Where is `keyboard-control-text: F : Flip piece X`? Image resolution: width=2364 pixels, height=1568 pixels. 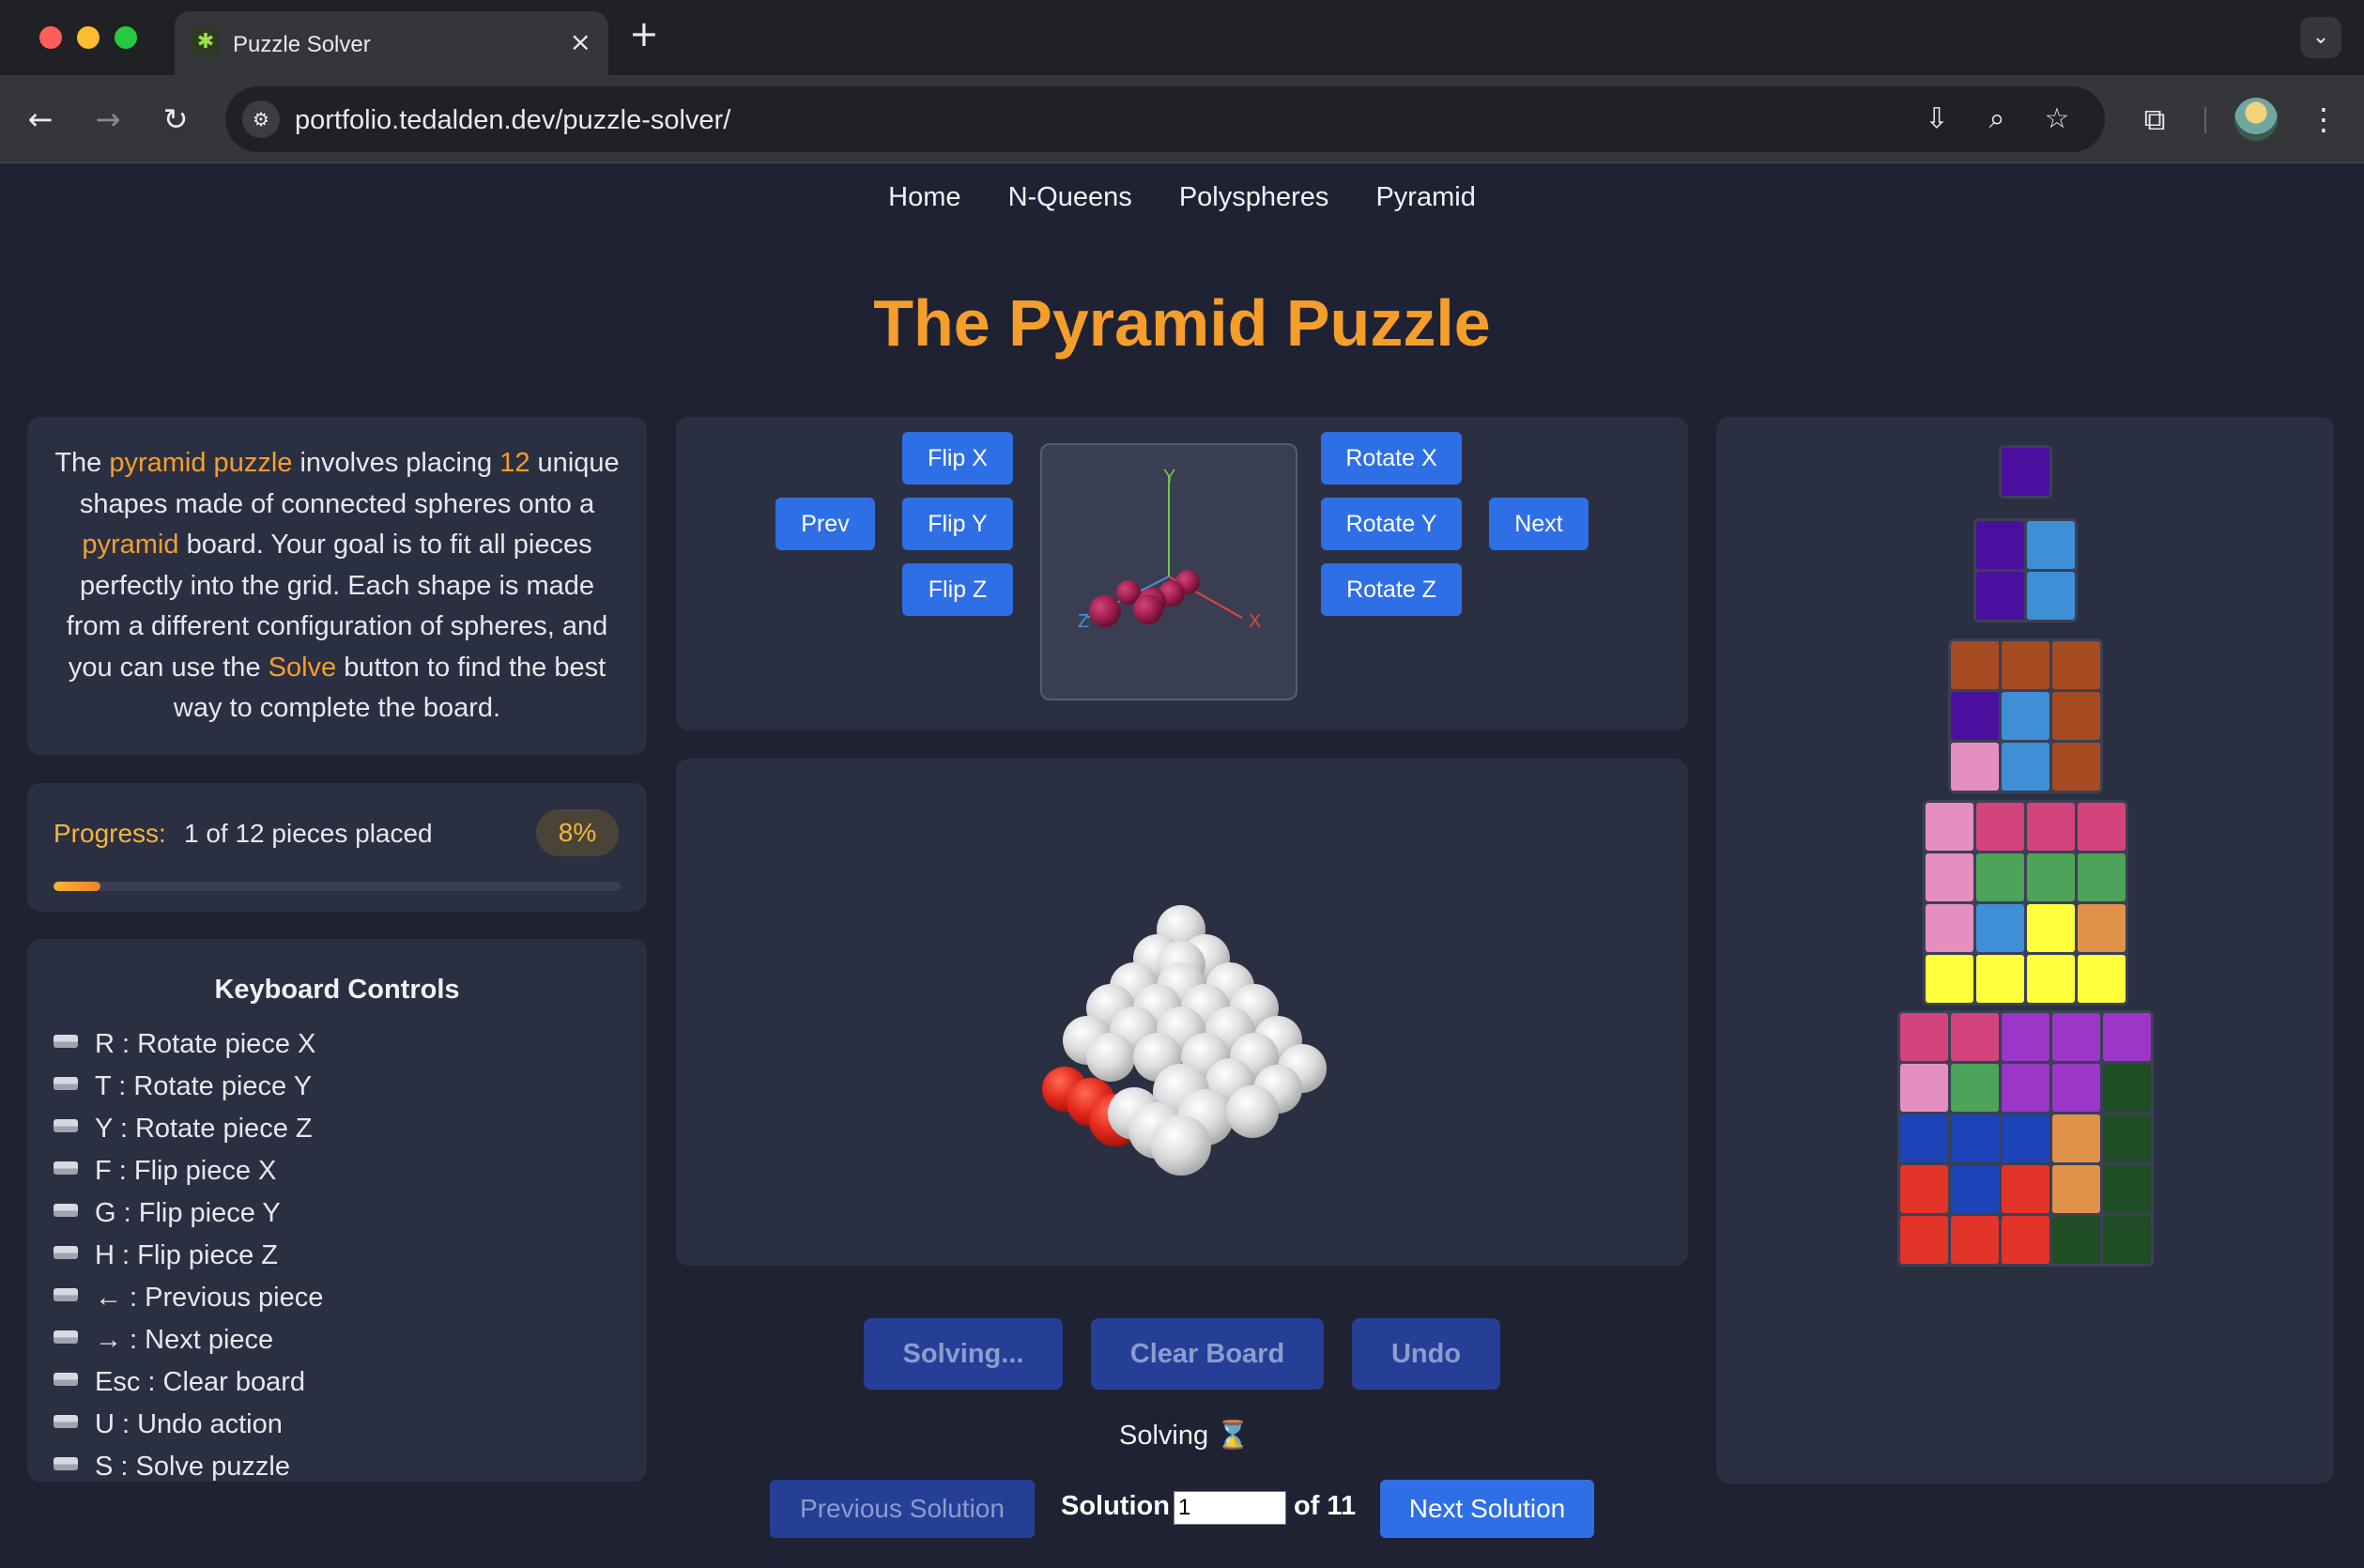
keyboard-control-text: F : Flip piece X is located at coordinates (186, 1171).